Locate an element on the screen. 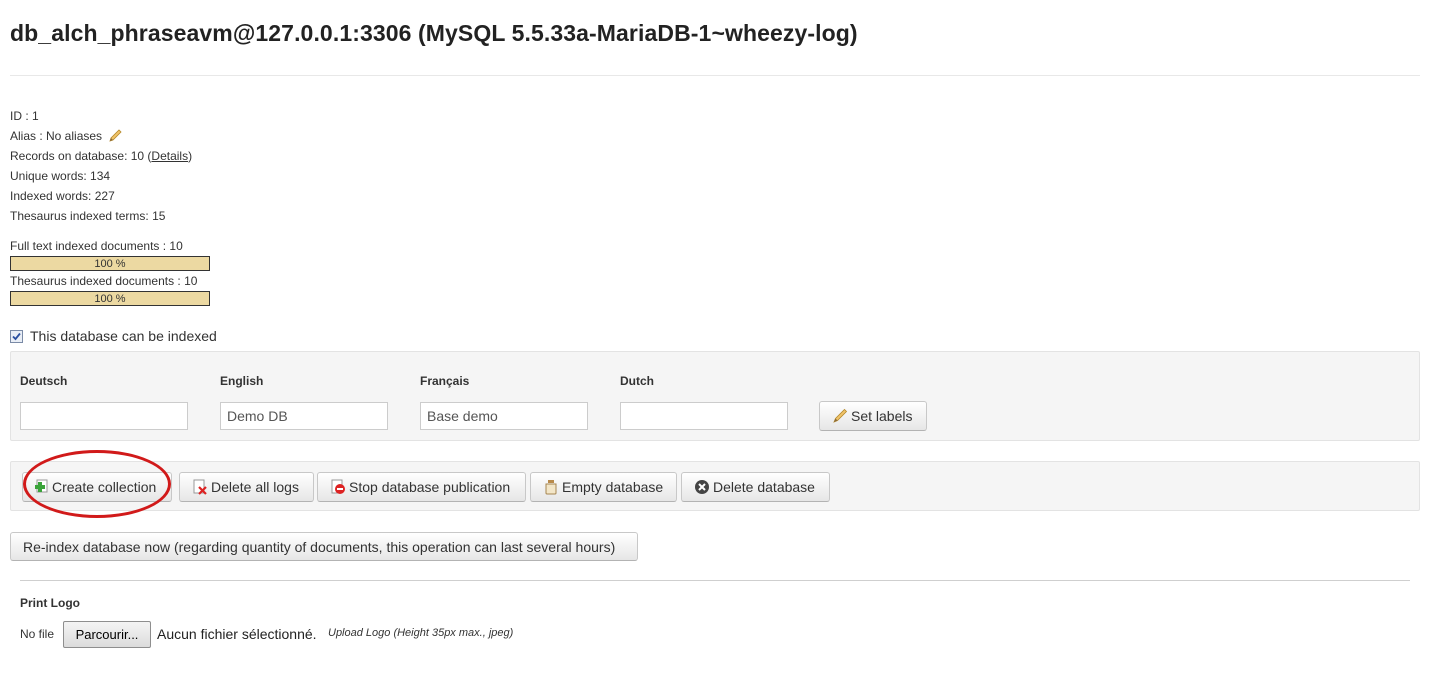  label-input-dutch is located at coordinates (704, 416).